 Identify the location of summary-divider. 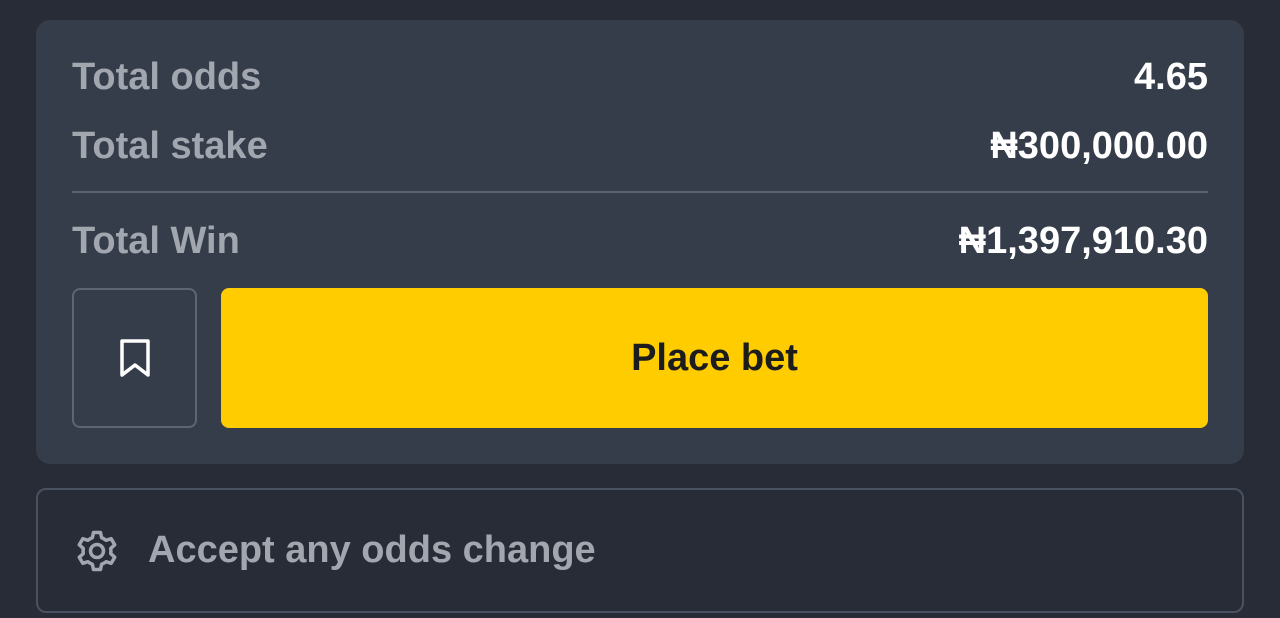
(640, 192).